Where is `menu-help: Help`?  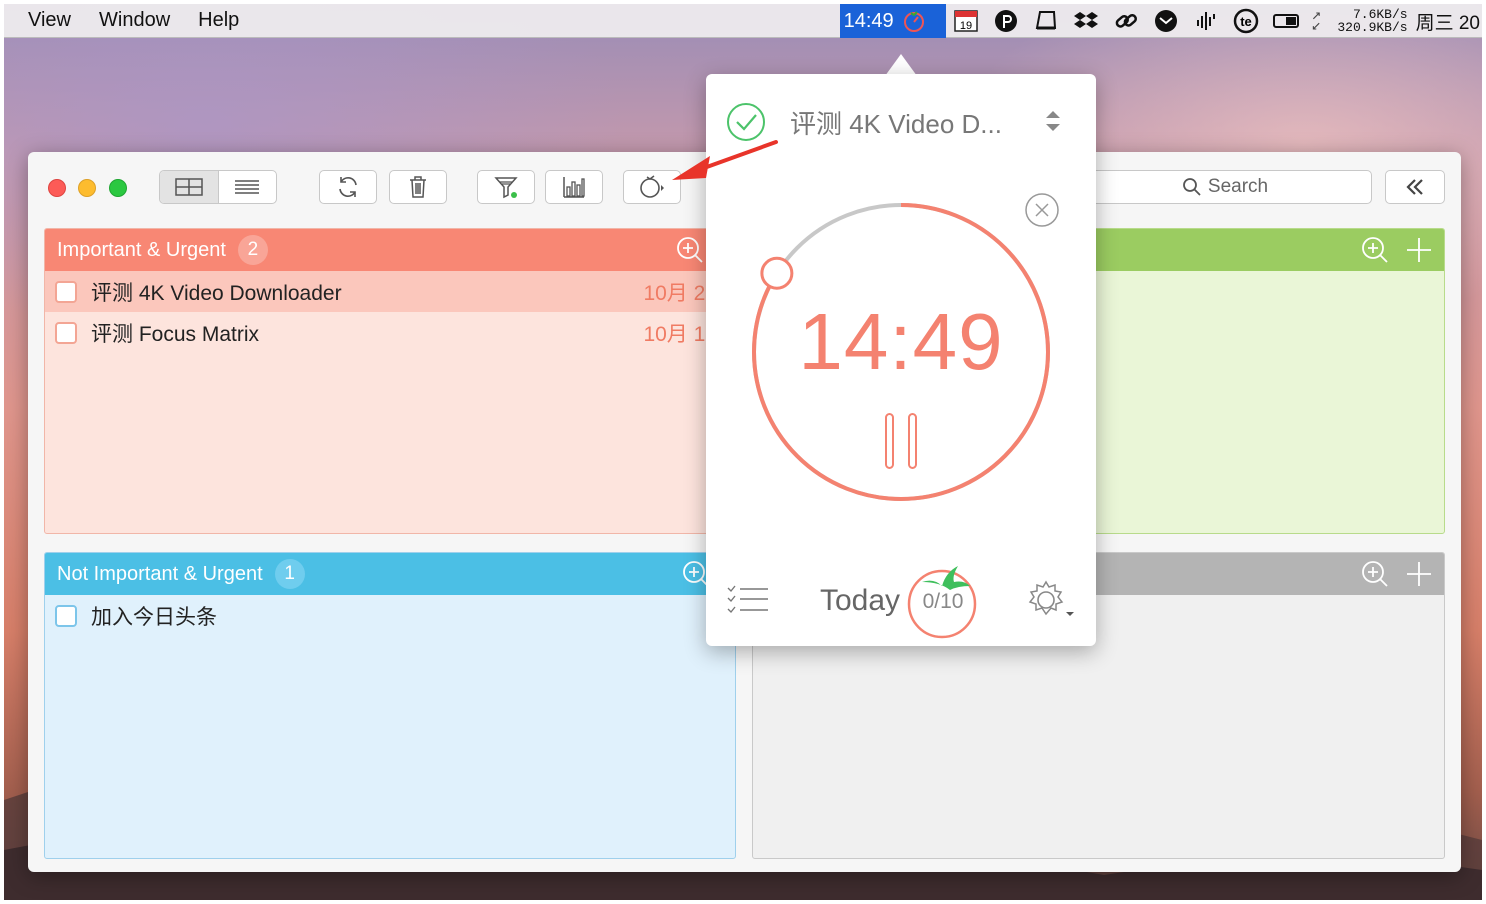 menu-help: Help is located at coordinates (218, 20).